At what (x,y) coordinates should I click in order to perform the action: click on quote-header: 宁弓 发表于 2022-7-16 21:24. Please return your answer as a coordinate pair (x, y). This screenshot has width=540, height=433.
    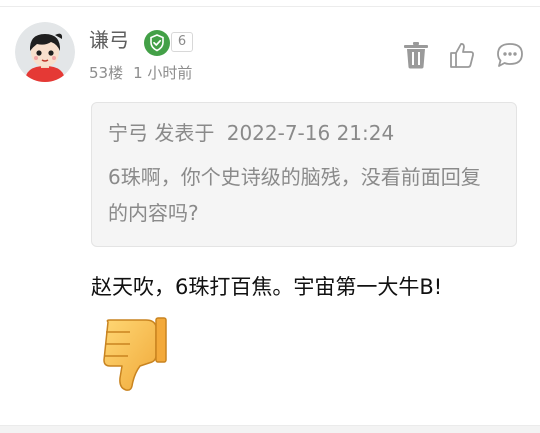
    Looking at the image, I should click on (251, 133).